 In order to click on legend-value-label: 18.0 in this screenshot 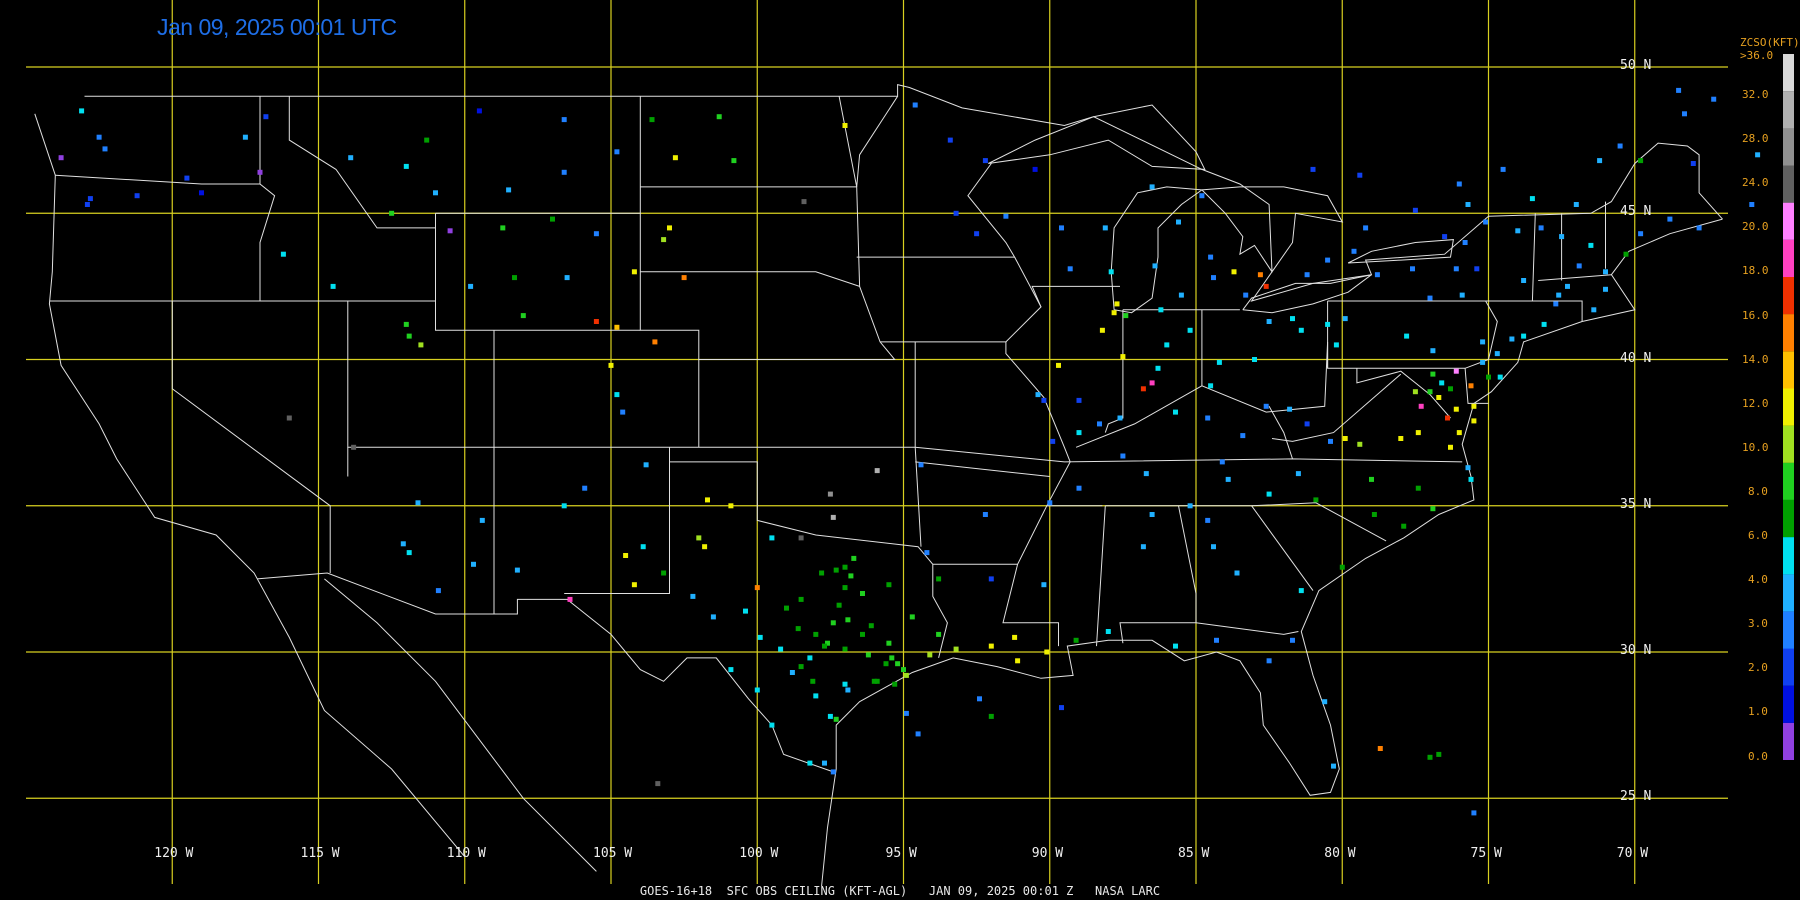, I will do `click(1755, 271)`.